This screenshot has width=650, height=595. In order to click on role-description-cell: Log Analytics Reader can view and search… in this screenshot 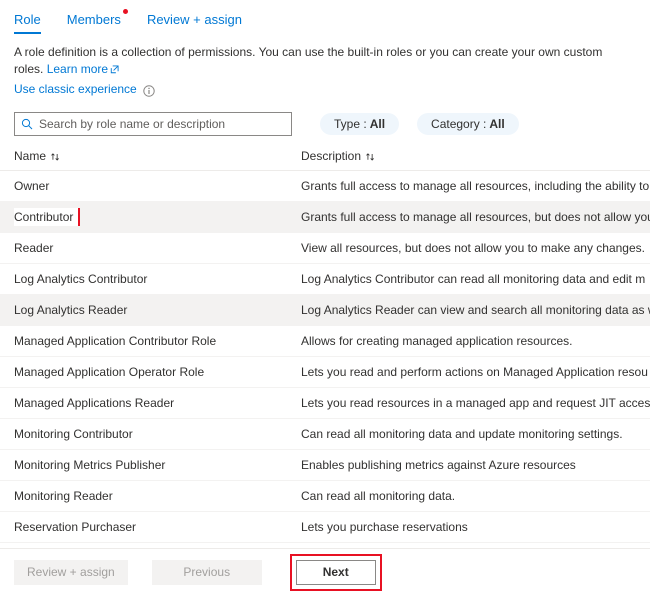, I will do `click(475, 310)`.